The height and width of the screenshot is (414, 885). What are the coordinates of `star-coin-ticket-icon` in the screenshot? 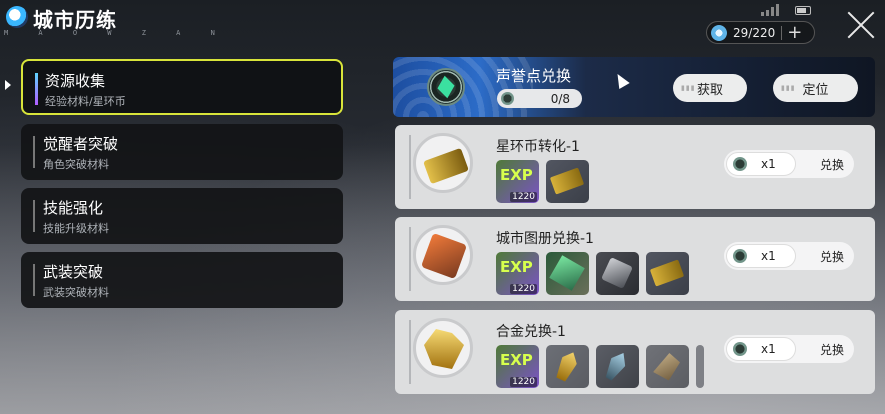 It's located at (446, 166).